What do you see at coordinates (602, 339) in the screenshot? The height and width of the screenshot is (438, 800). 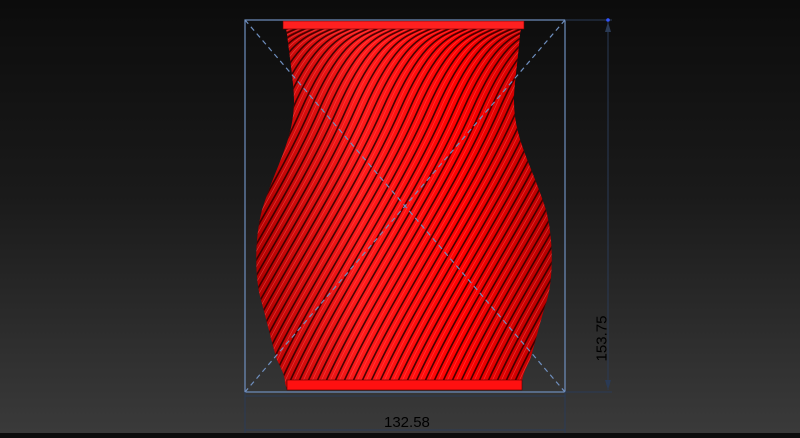 I see `height-dimension-value: 153.75` at bounding box center [602, 339].